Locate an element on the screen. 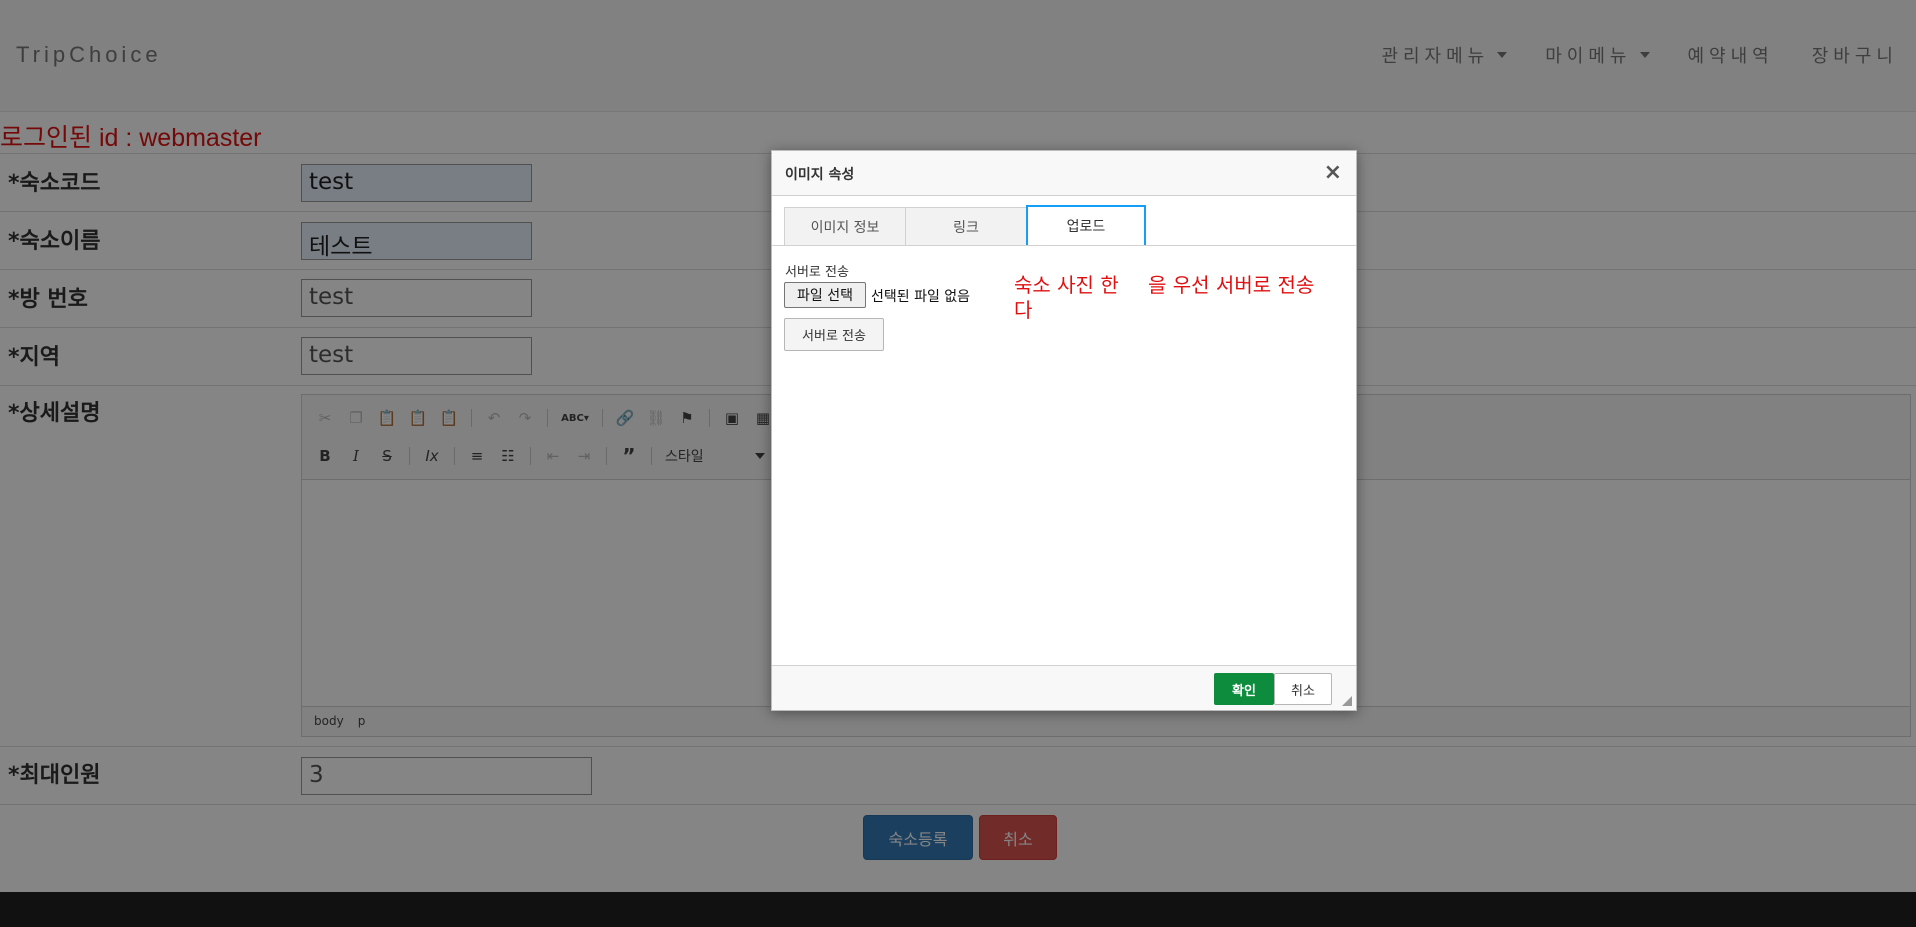 The image size is (1916, 927). tab-divider is located at coordinates (1064, 245).